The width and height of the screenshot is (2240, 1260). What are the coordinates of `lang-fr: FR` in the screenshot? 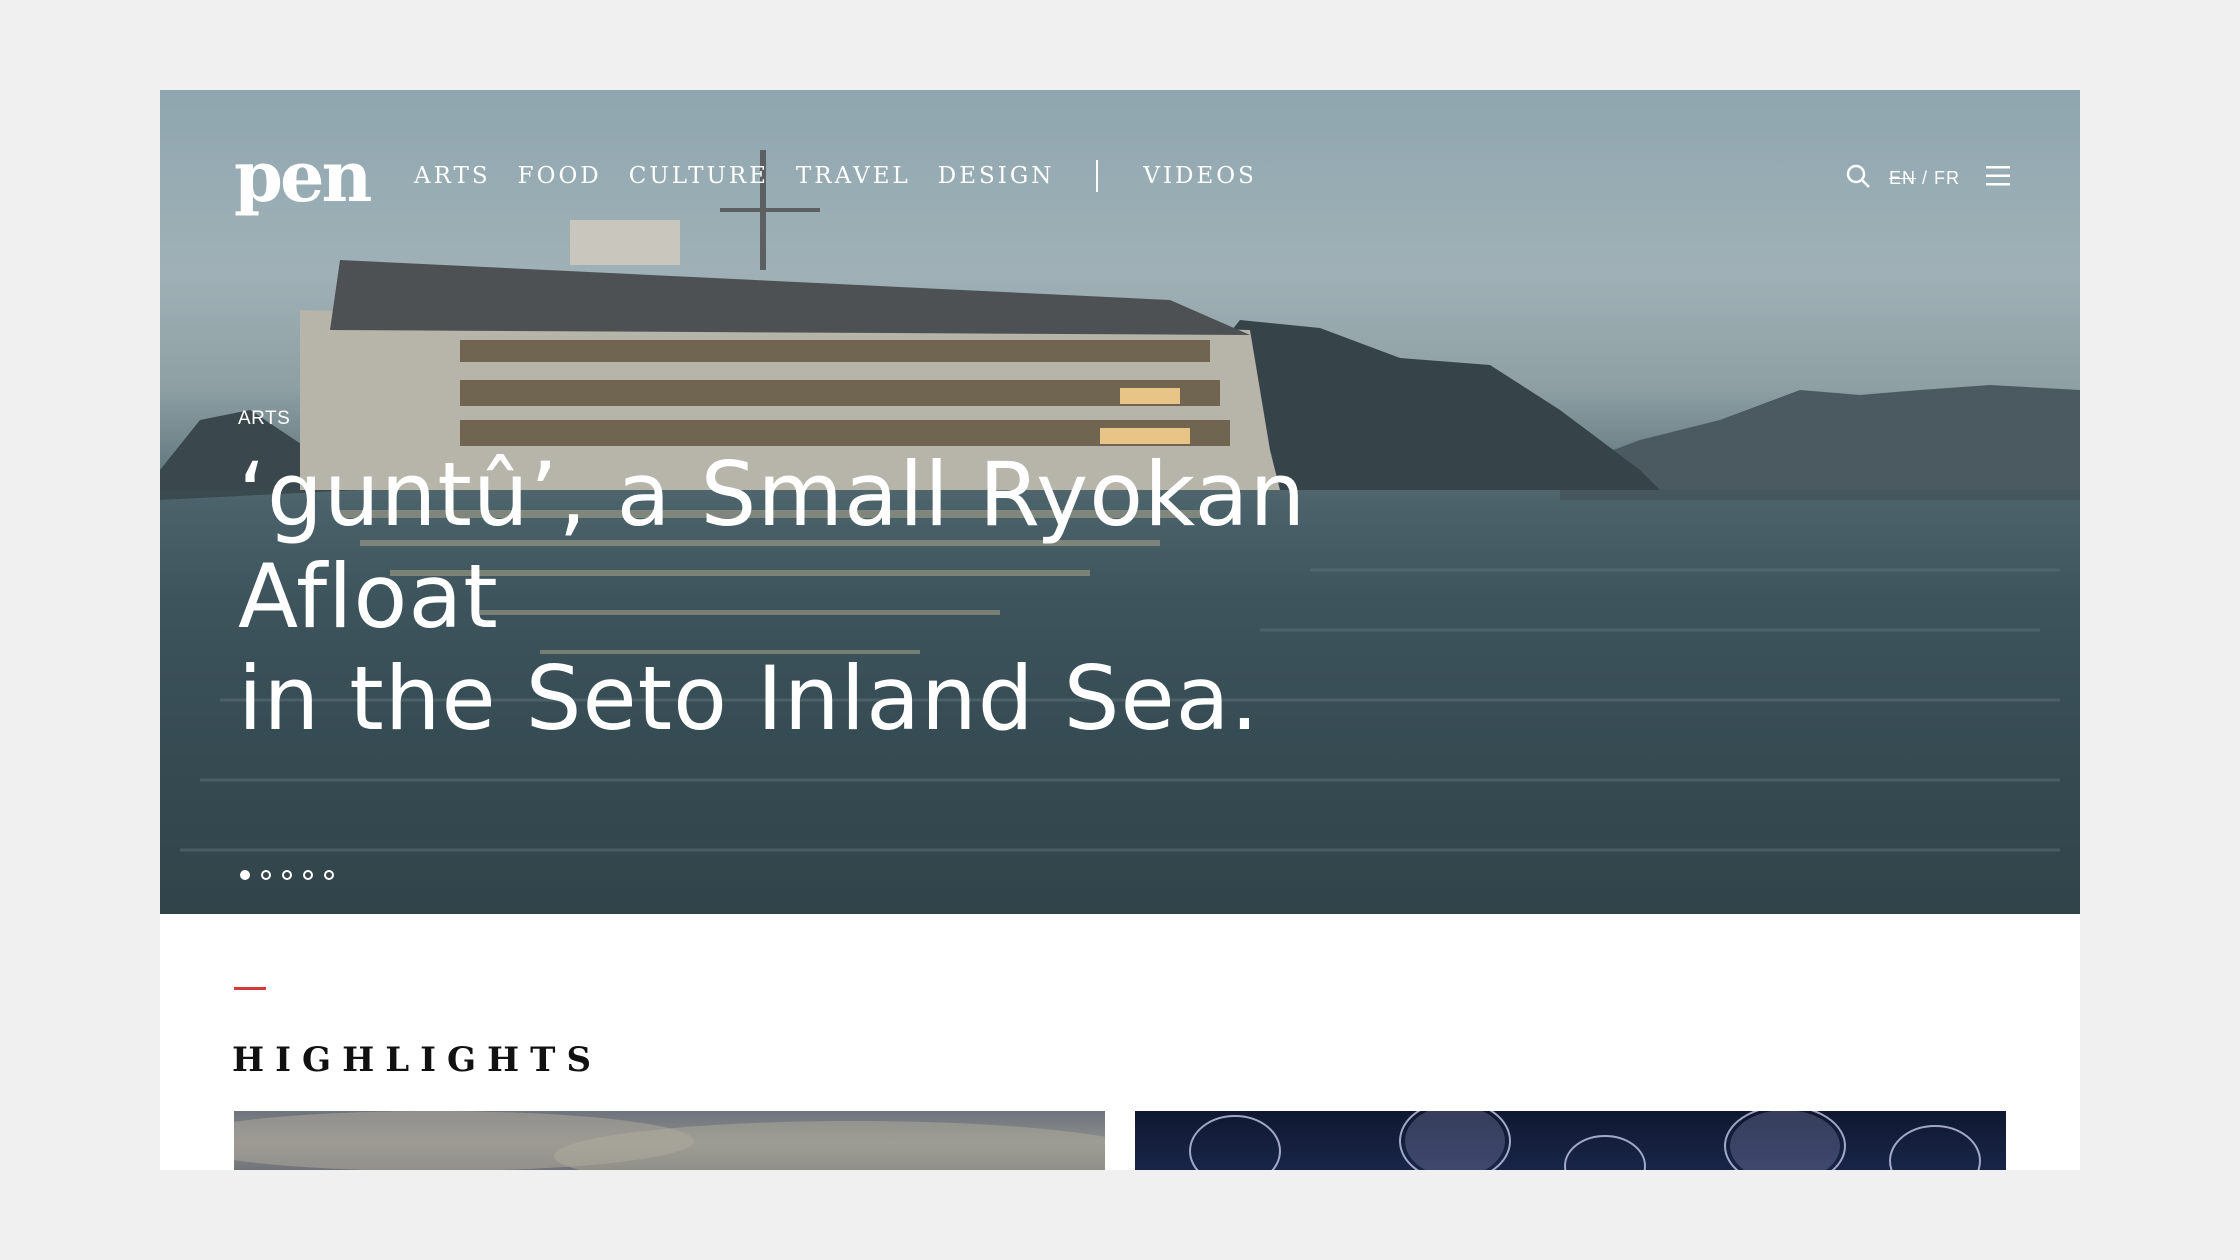 It's located at (1947, 178).